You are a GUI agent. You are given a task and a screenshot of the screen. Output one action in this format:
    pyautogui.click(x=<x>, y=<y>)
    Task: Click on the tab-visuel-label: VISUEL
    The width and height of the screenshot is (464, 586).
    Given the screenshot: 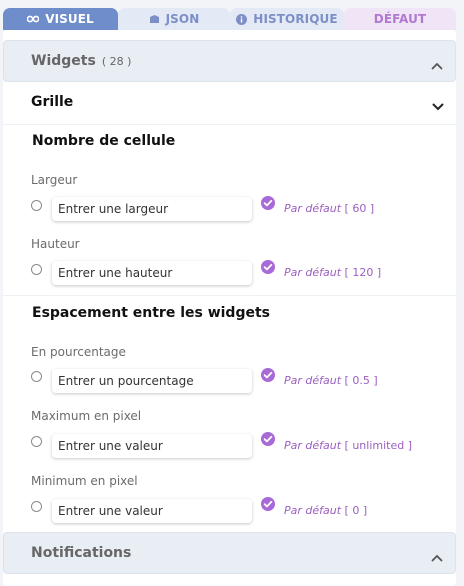 What is the action you would take?
    pyautogui.click(x=69, y=19)
    